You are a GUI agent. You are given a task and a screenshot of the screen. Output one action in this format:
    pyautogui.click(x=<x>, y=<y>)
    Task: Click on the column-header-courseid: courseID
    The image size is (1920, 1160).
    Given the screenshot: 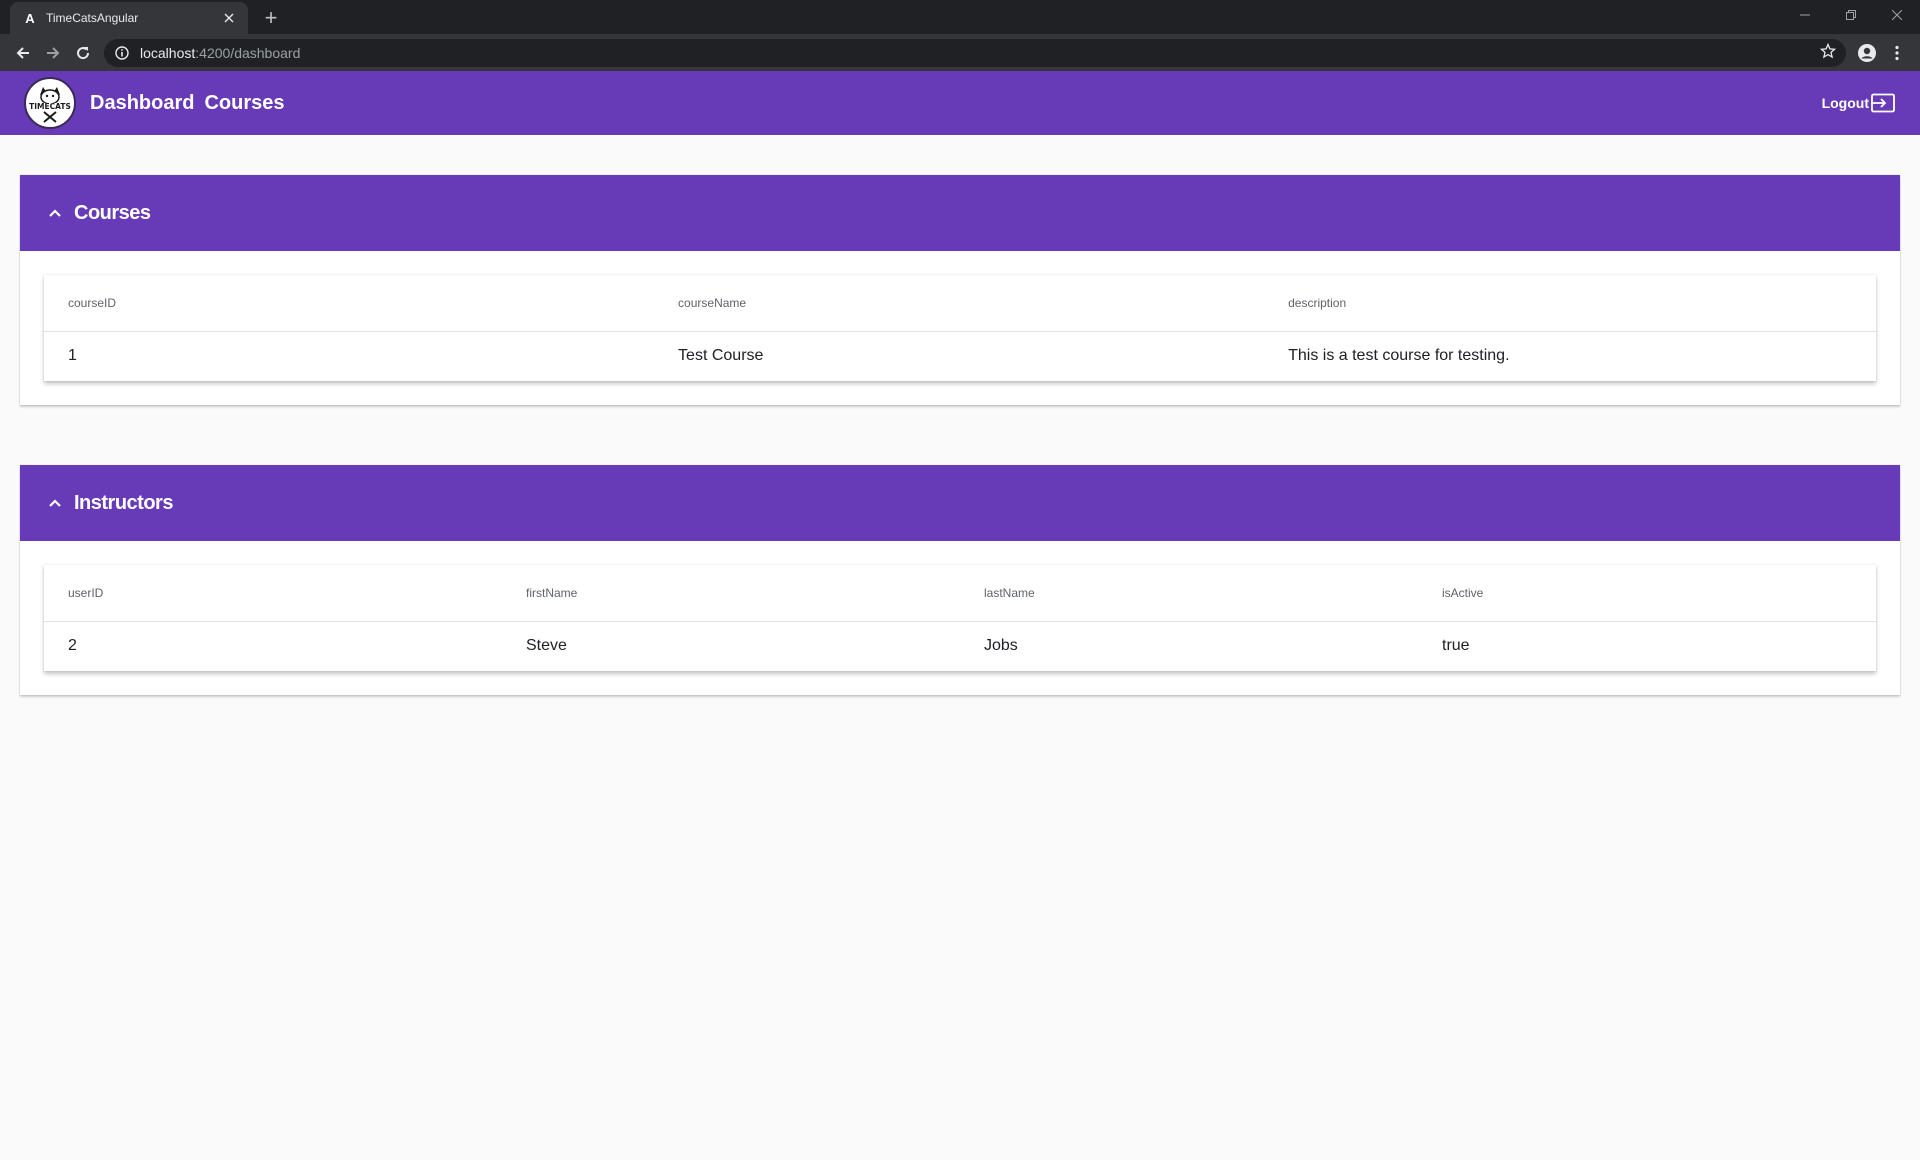 What is the action you would take?
    pyautogui.click(x=349, y=303)
    